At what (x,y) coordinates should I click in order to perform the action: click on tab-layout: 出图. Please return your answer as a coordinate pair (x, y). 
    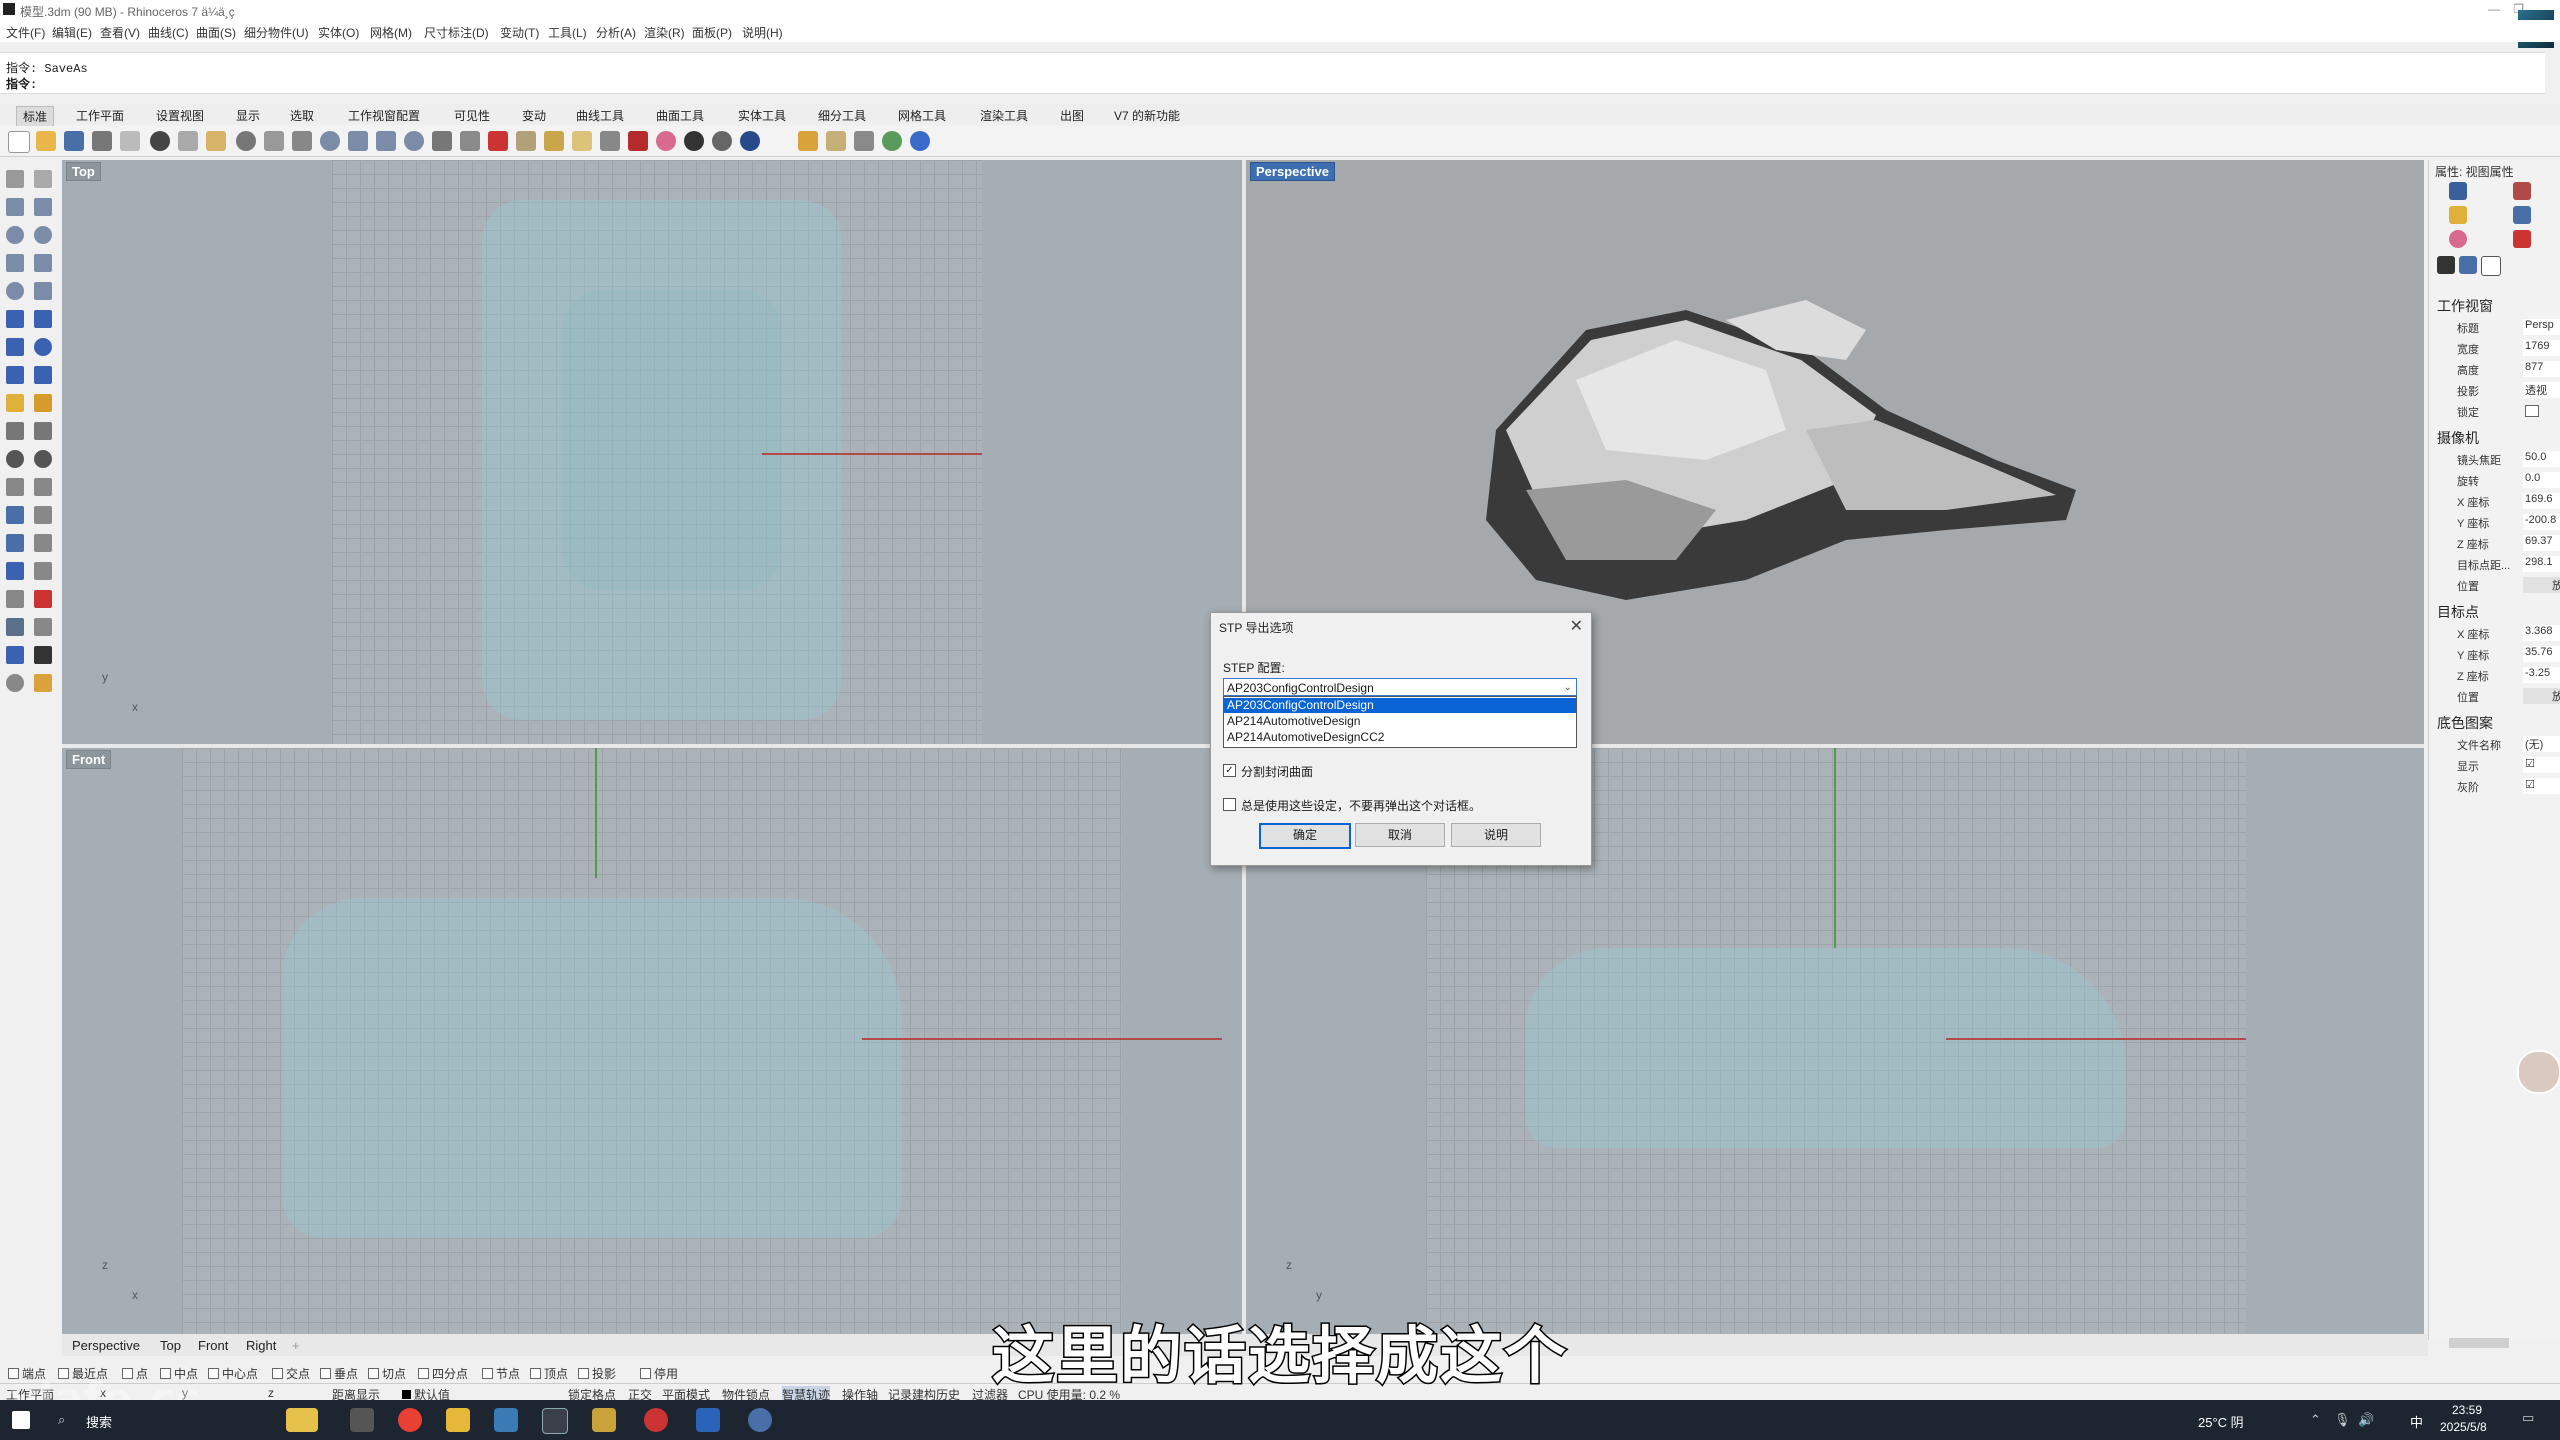
    Looking at the image, I should click on (1072, 115).